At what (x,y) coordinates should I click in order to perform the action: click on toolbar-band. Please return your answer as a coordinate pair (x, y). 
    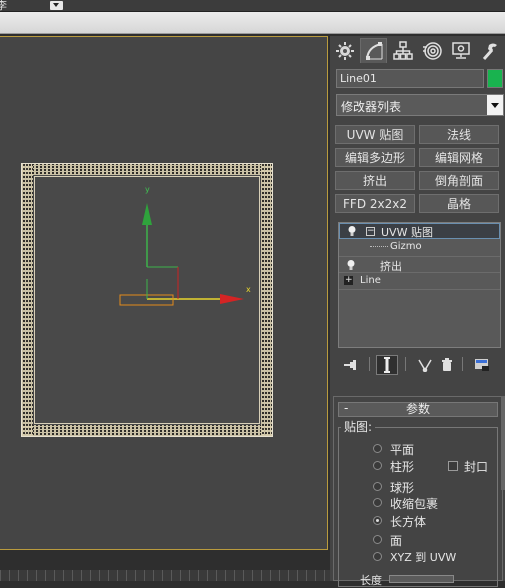
    Looking at the image, I should click on (252, 23).